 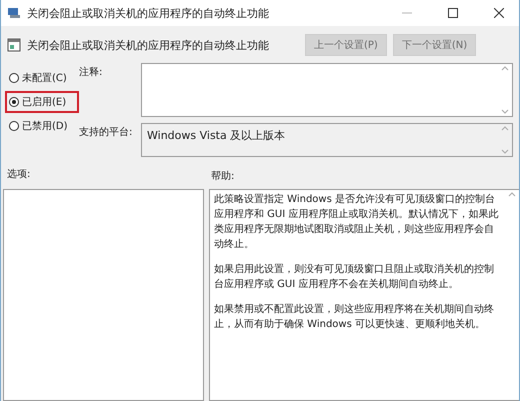 What do you see at coordinates (327, 140) in the screenshot?
I see `platform-field: Windows Vista 及以上版本` at bounding box center [327, 140].